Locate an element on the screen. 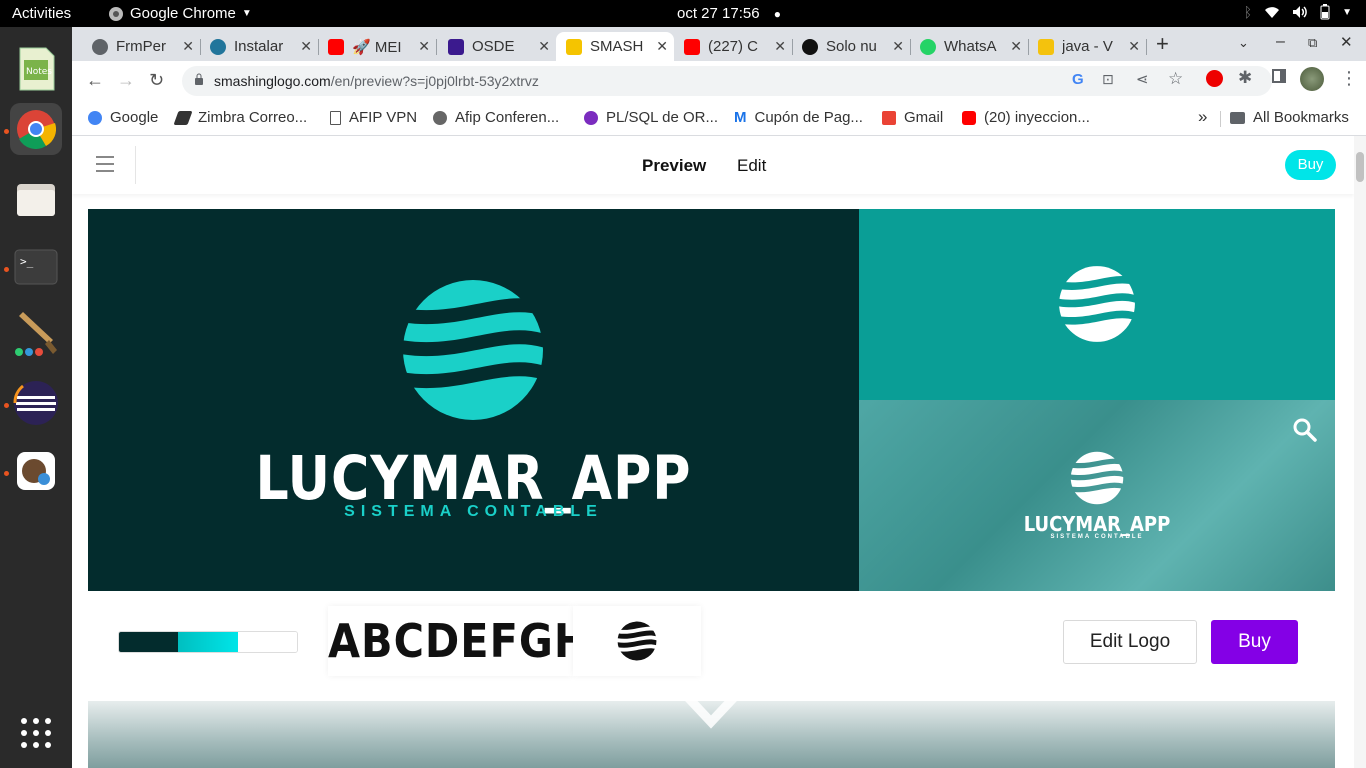  tab-3: OSDE ✕ is located at coordinates (497, 46).